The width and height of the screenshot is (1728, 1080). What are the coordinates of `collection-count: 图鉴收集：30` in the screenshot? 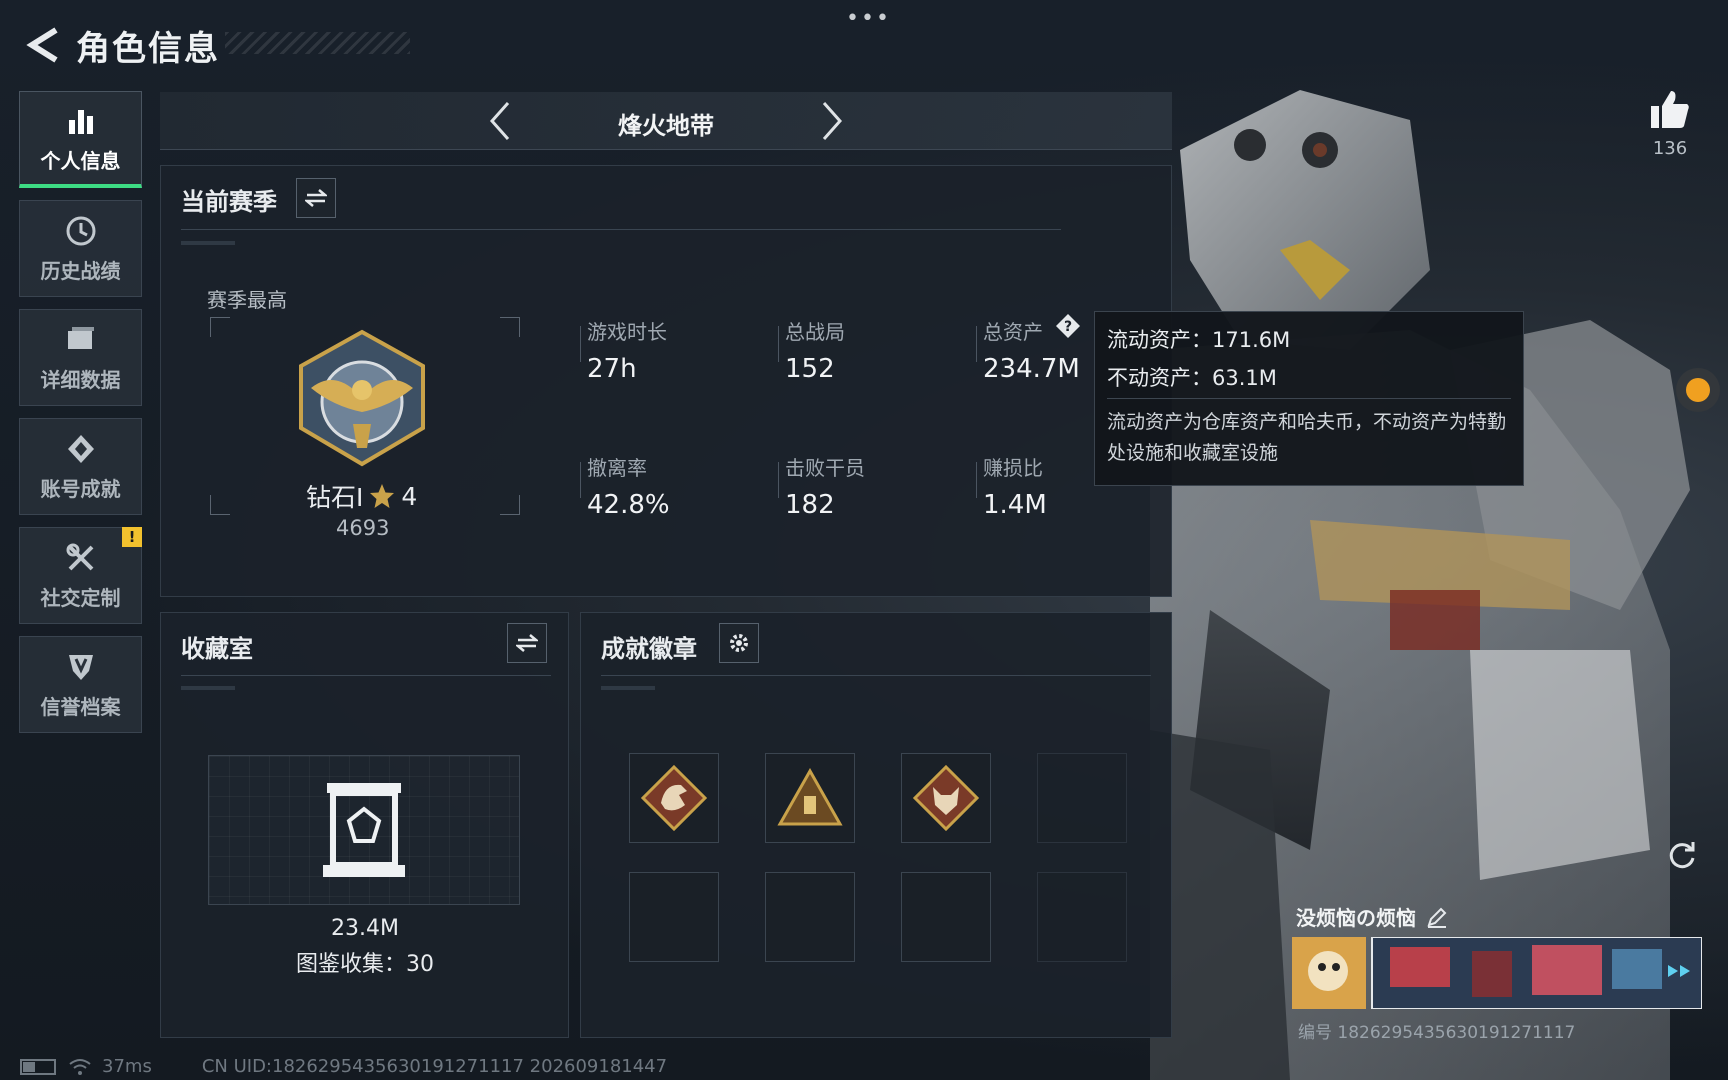 It's located at (365, 964).